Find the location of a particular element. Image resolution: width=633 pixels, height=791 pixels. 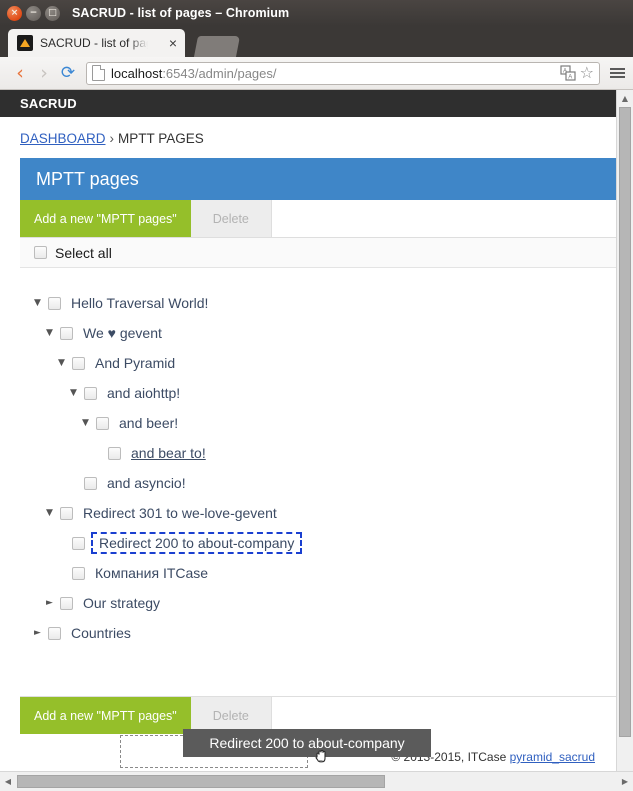

tree-node-label: Countries is located at coordinates (101, 633).